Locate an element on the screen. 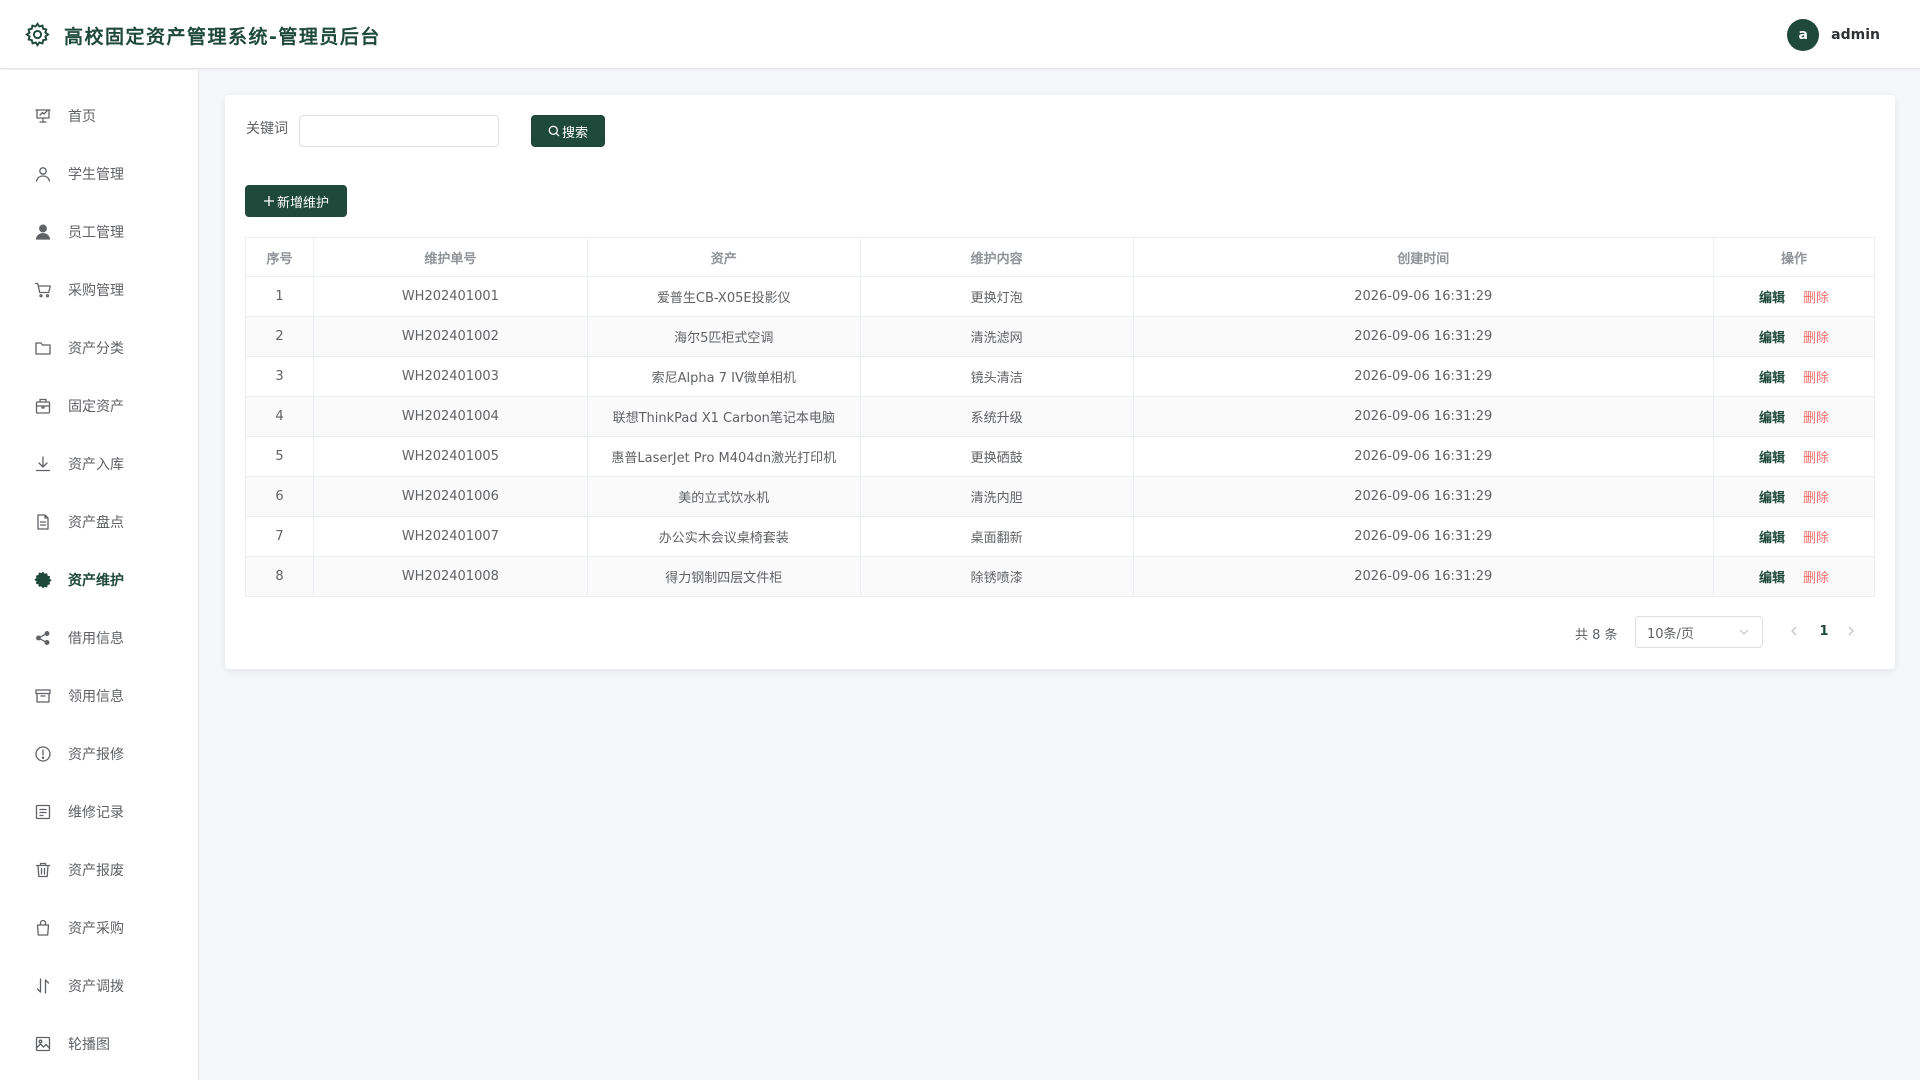  user-menu: a admin is located at coordinates (1833, 35).